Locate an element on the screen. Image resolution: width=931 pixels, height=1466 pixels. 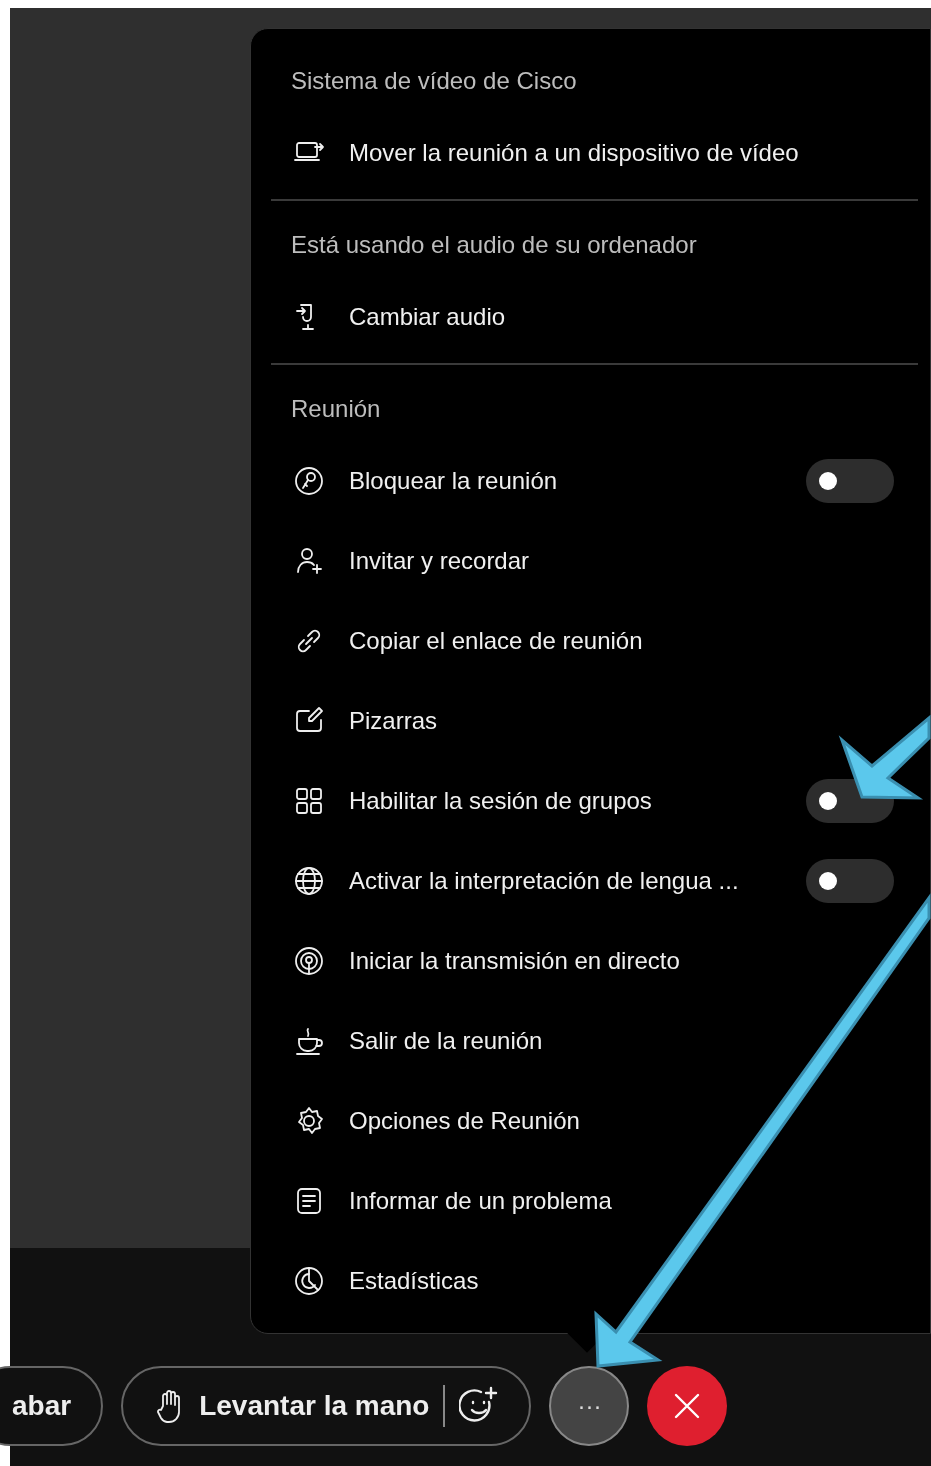
menu-item: Iniciar la transmisión en directo is located at coordinates (487, 961).